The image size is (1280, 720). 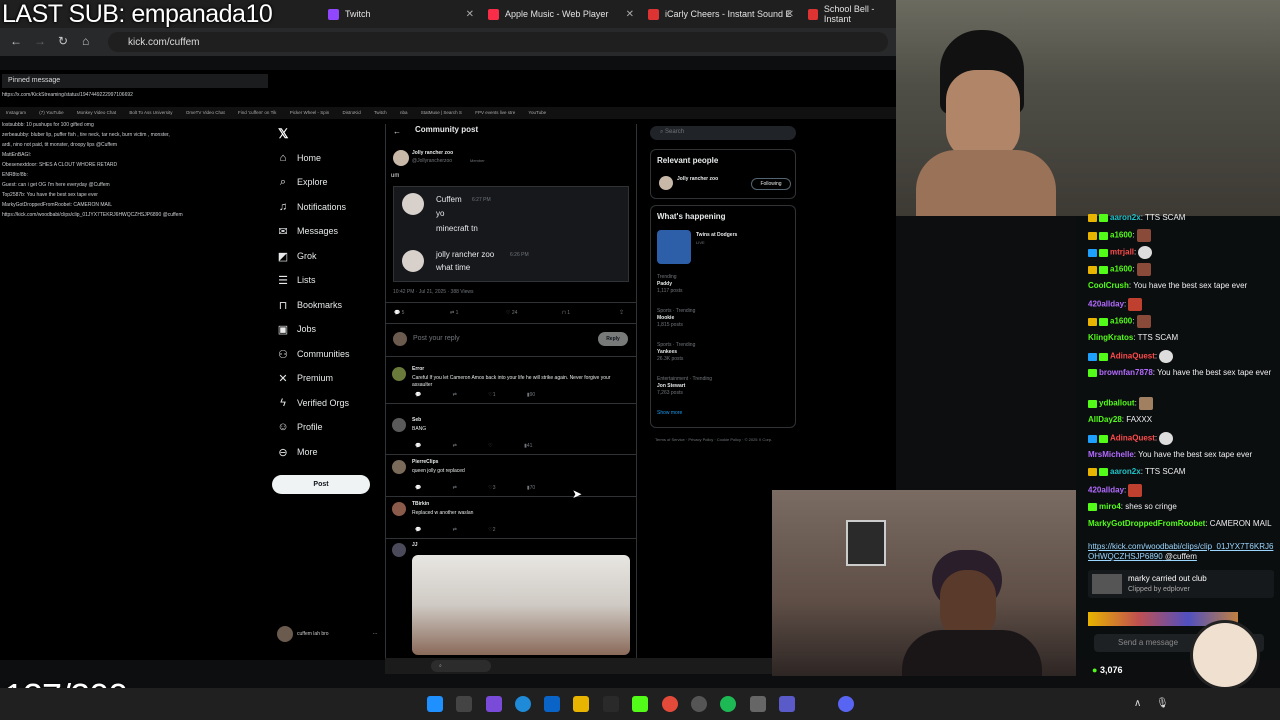 What do you see at coordinates (1181, 507) in the screenshot?
I see `chat-message: miro4: shes so cringe` at bounding box center [1181, 507].